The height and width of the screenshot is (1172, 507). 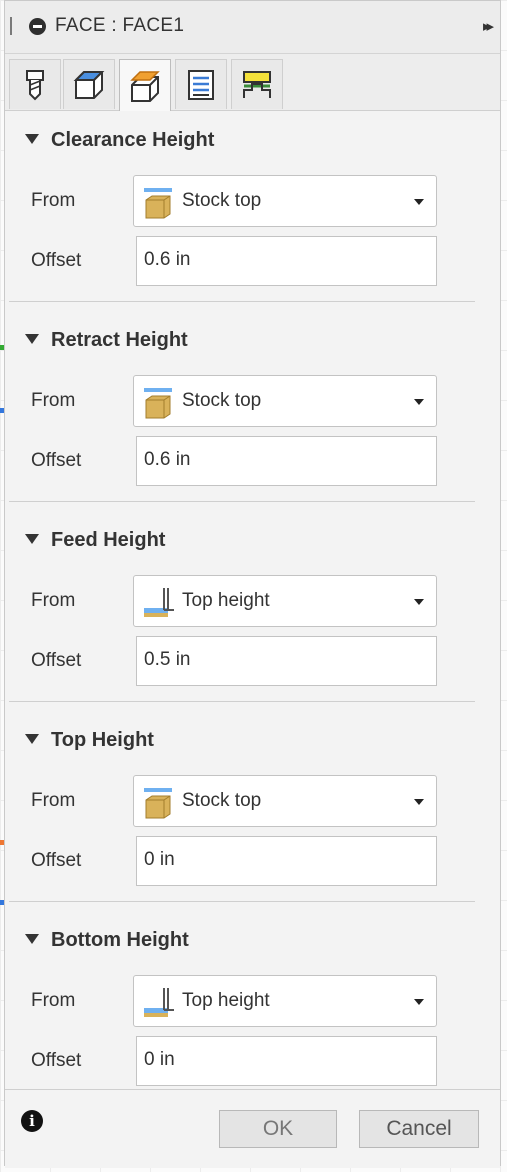 I want to click on tool-icon, so click(x=35, y=84).